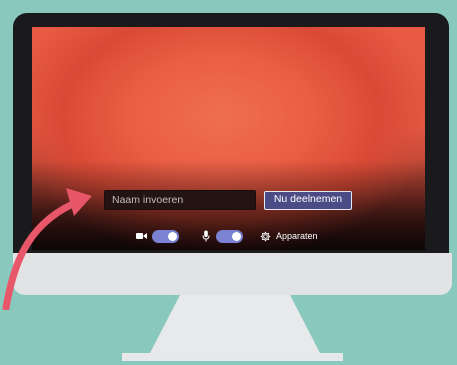 The width and height of the screenshot is (457, 365). I want to click on video-camera-icon, so click(141, 236).